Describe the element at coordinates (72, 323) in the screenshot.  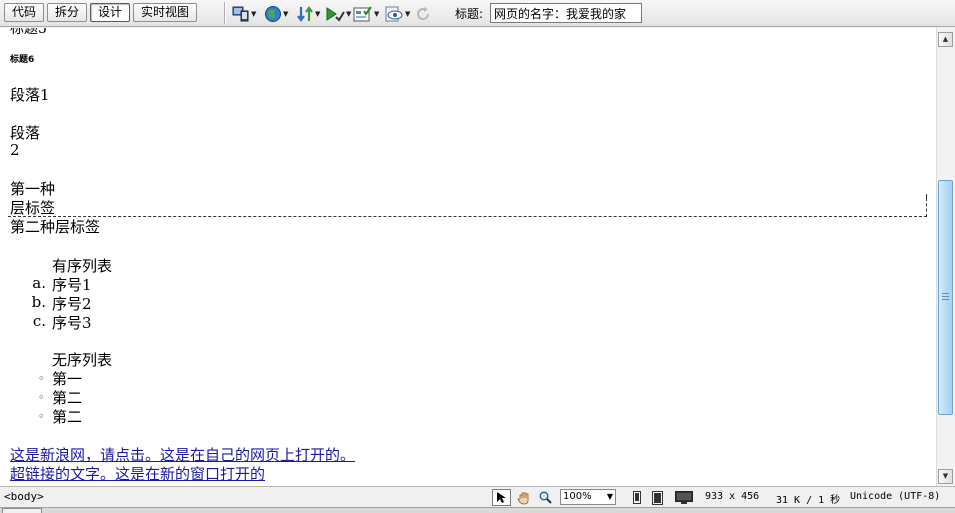
I see `ordered-list-item: 序号3` at that location.